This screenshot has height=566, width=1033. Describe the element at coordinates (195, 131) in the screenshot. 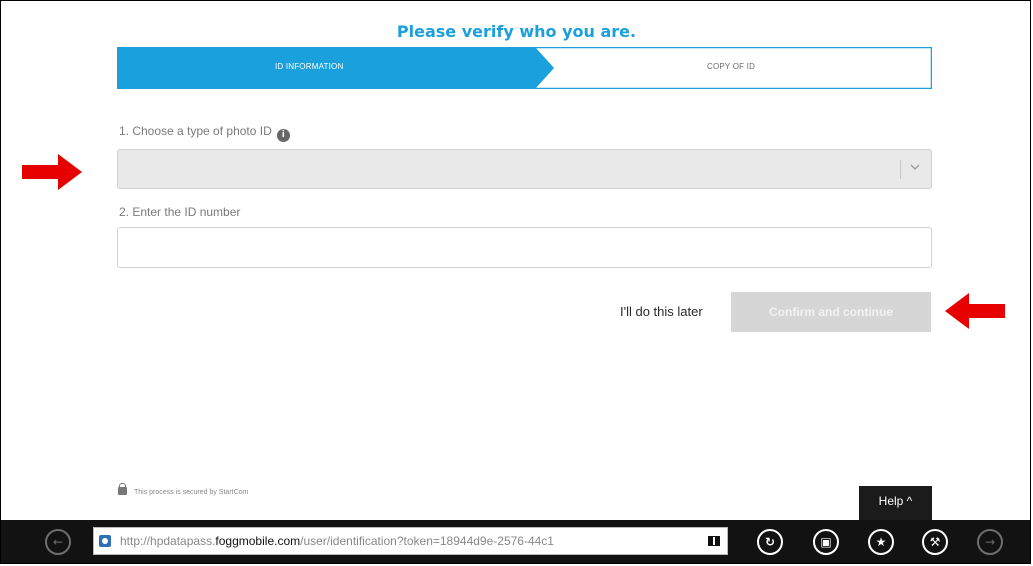

I see `id-type-label-text: 1. Choose a type of photo ID` at that location.